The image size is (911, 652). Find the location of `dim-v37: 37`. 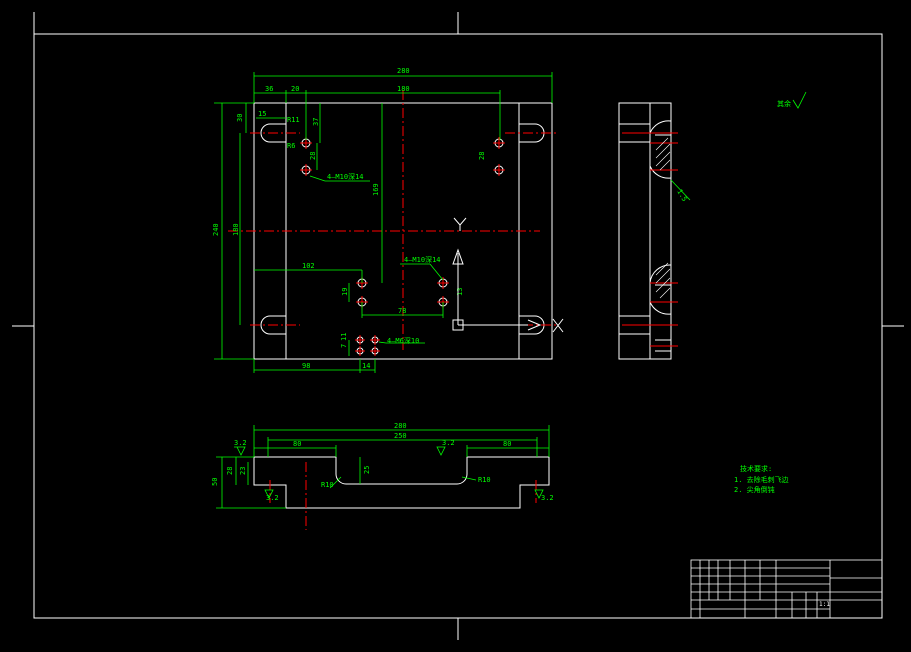

dim-v37: 37 is located at coordinates (316, 122).